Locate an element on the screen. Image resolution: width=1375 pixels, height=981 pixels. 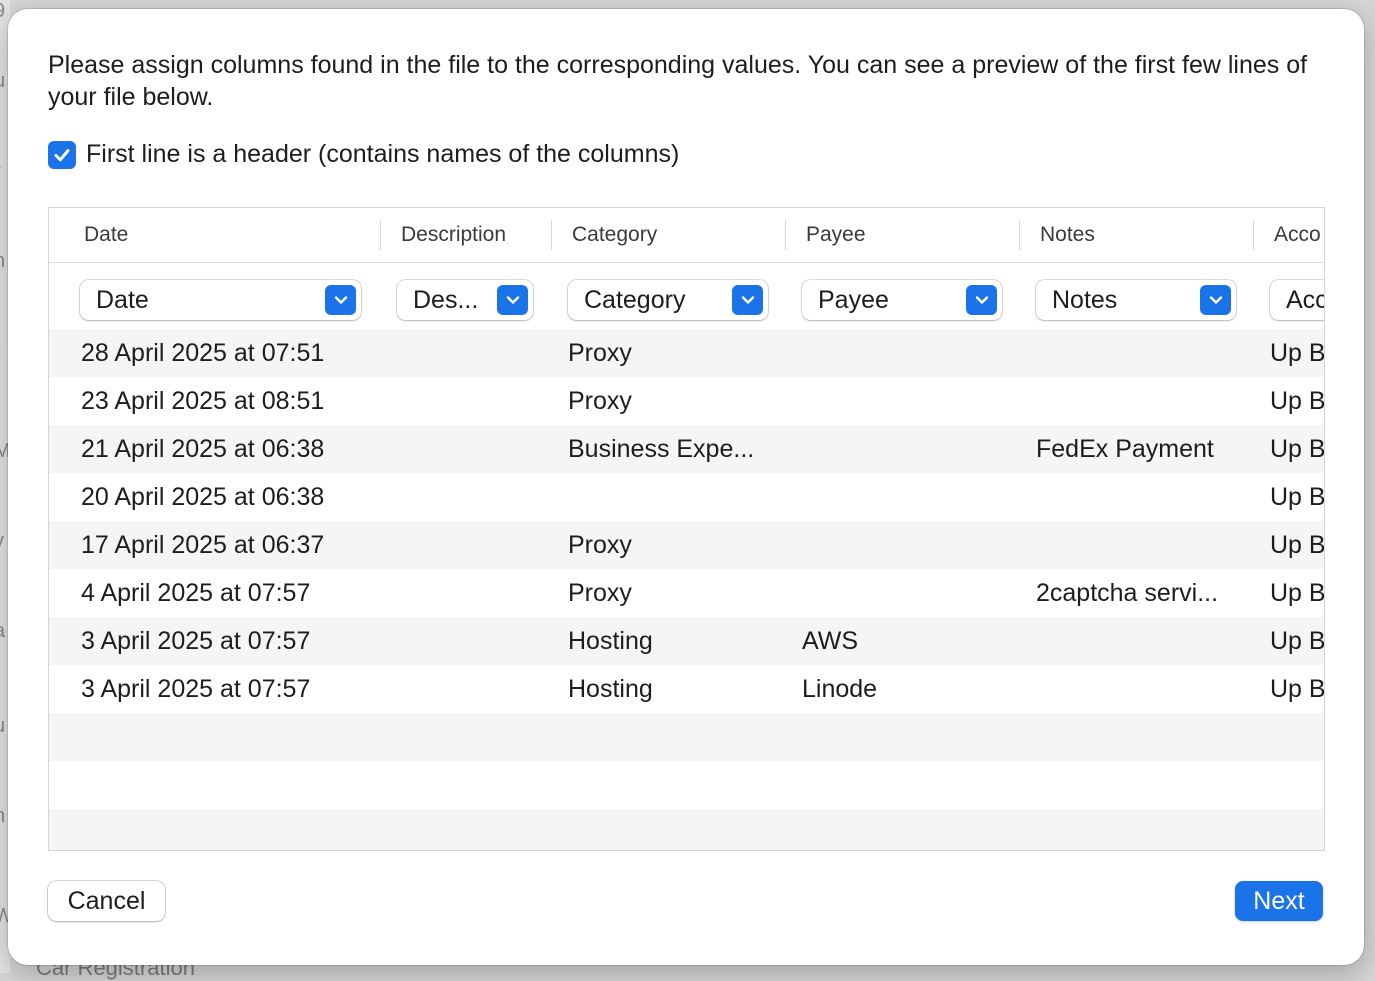
column-header-notes: Notes is located at coordinates (1067, 235).